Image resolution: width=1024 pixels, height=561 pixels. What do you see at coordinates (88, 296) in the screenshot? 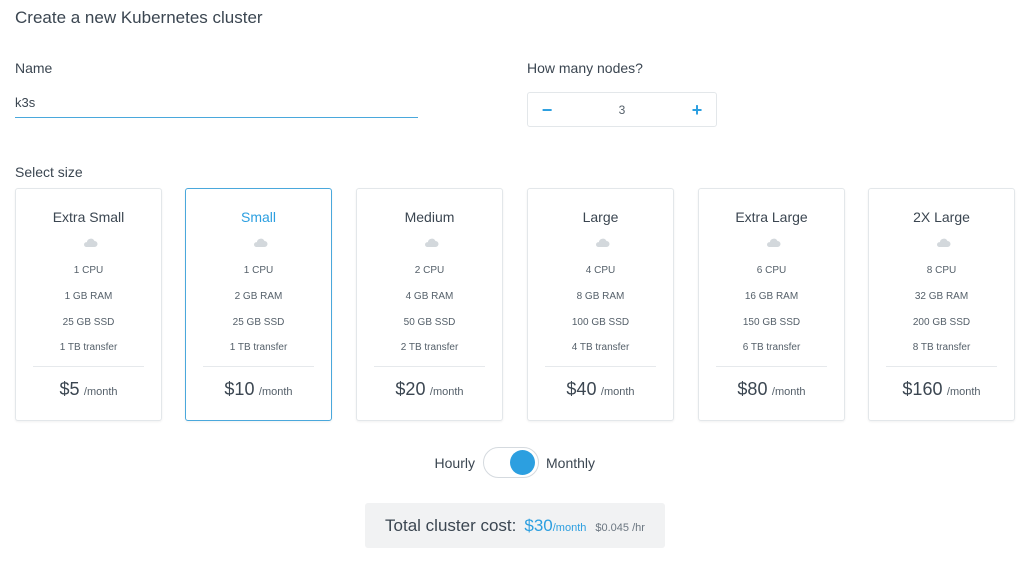
I see `plan-ram: 1 GB RAM` at bounding box center [88, 296].